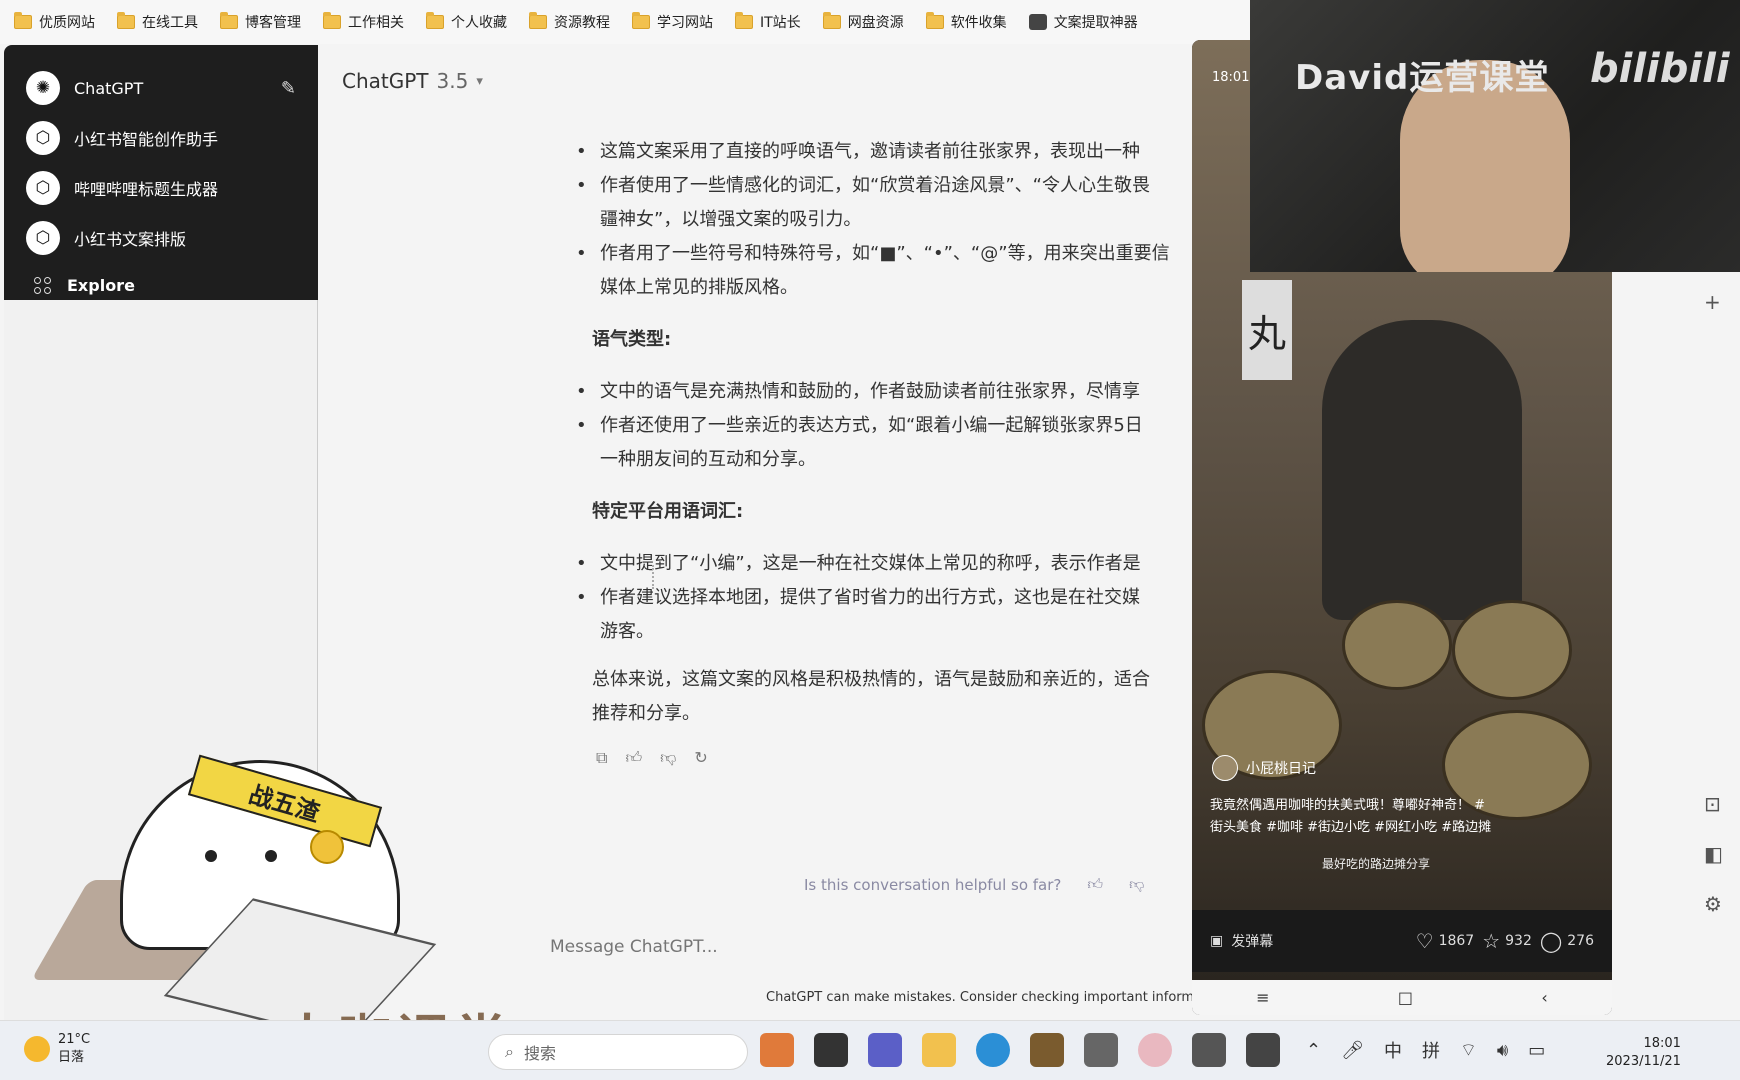 Image resolution: width=1740 pixels, height=1080 pixels. What do you see at coordinates (288, 88) in the screenshot?
I see `new-chat-icon: ✎` at bounding box center [288, 88].